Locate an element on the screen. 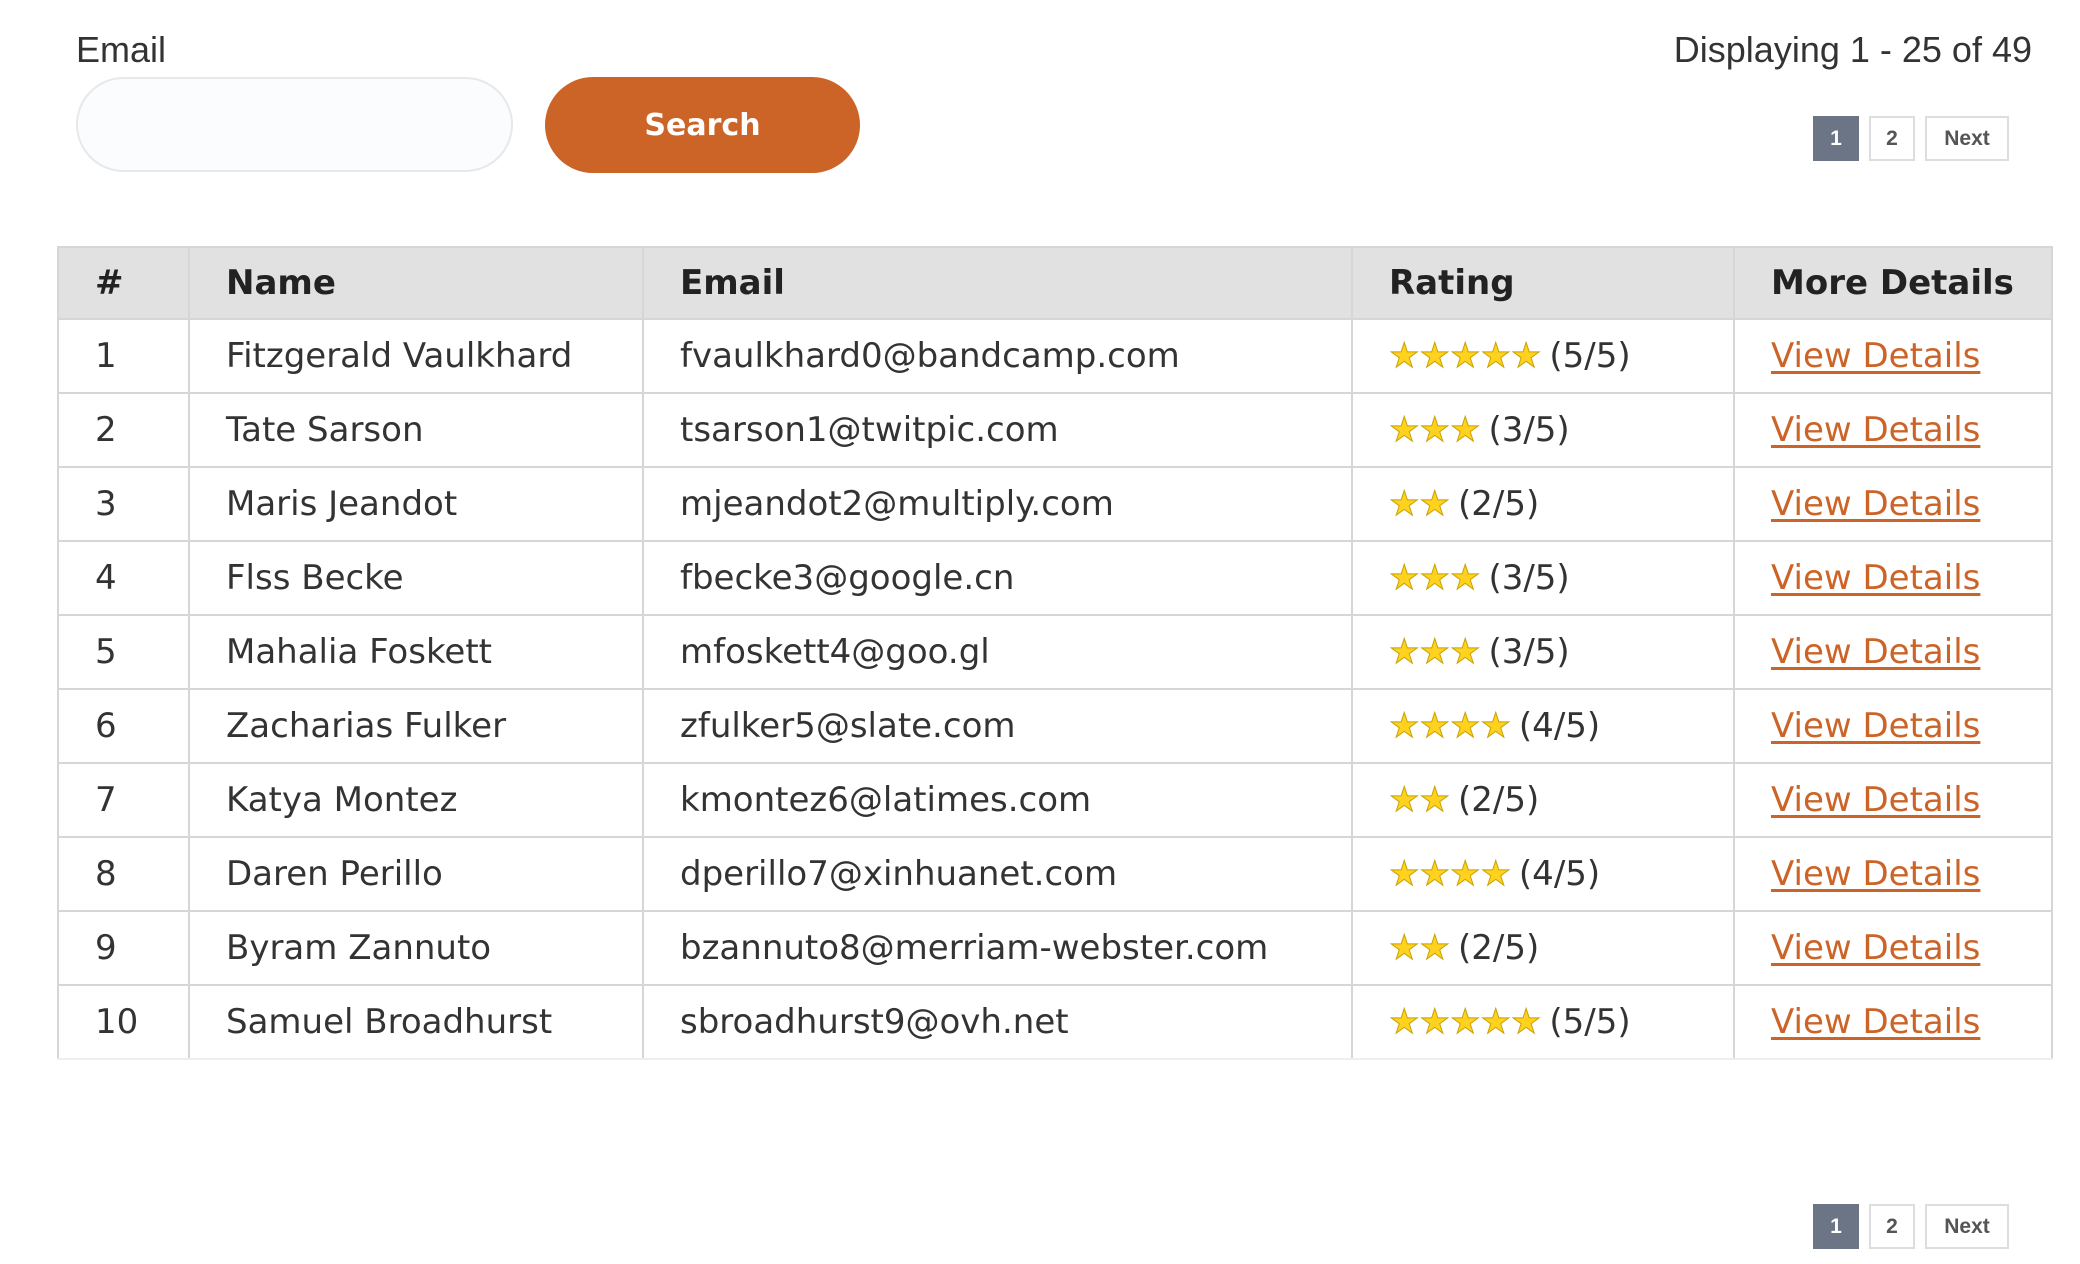  row-email: fvaulkhard0@bandcamp.com is located at coordinates (997, 356).